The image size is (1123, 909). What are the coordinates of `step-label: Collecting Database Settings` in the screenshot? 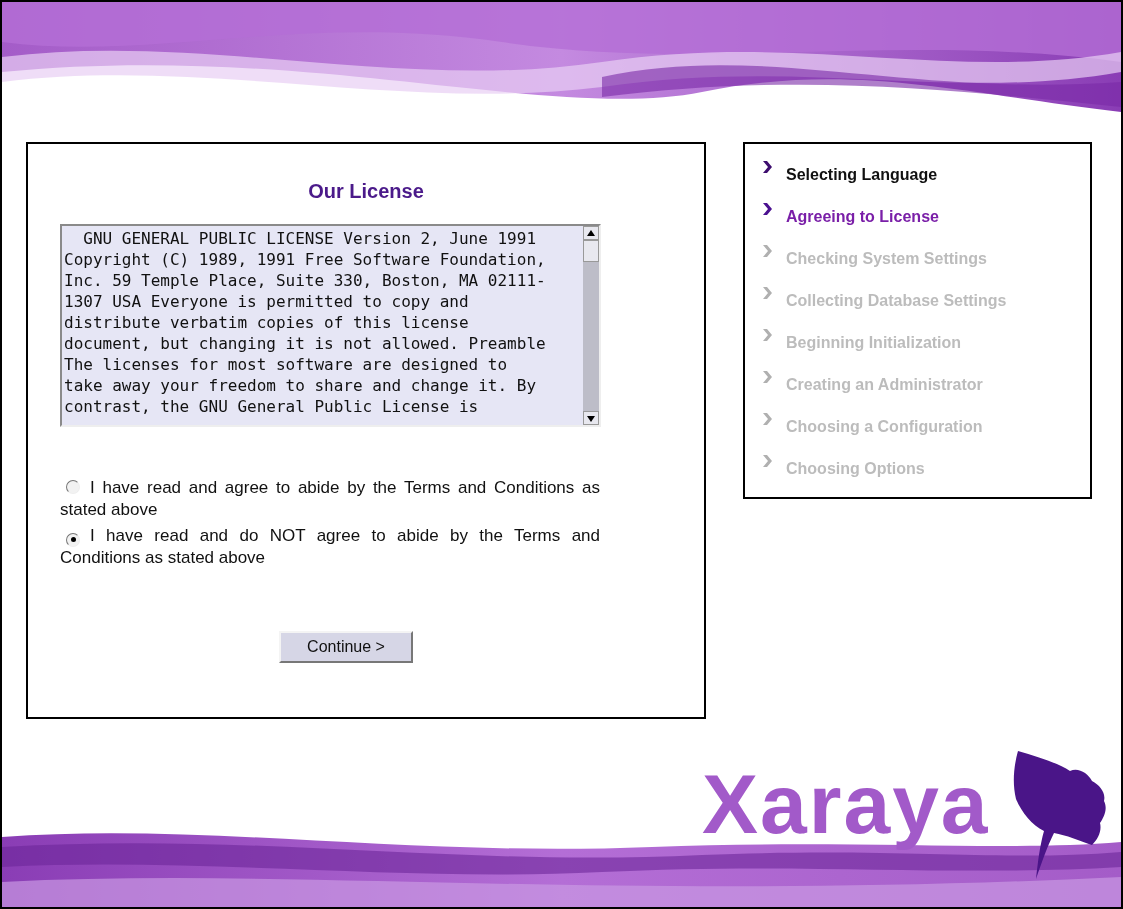 It's located at (896, 301).